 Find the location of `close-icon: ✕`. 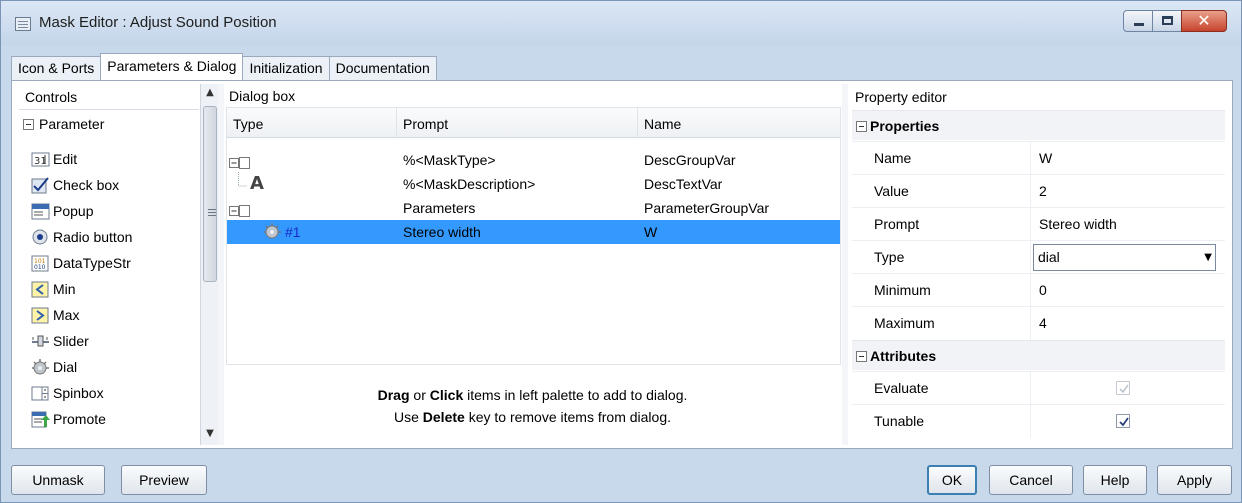

close-icon: ✕ is located at coordinates (1204, 20).